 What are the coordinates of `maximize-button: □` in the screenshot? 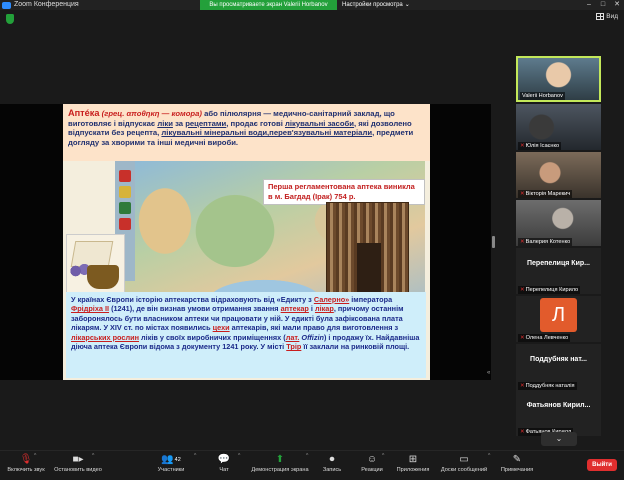 It's located at (603, 5).